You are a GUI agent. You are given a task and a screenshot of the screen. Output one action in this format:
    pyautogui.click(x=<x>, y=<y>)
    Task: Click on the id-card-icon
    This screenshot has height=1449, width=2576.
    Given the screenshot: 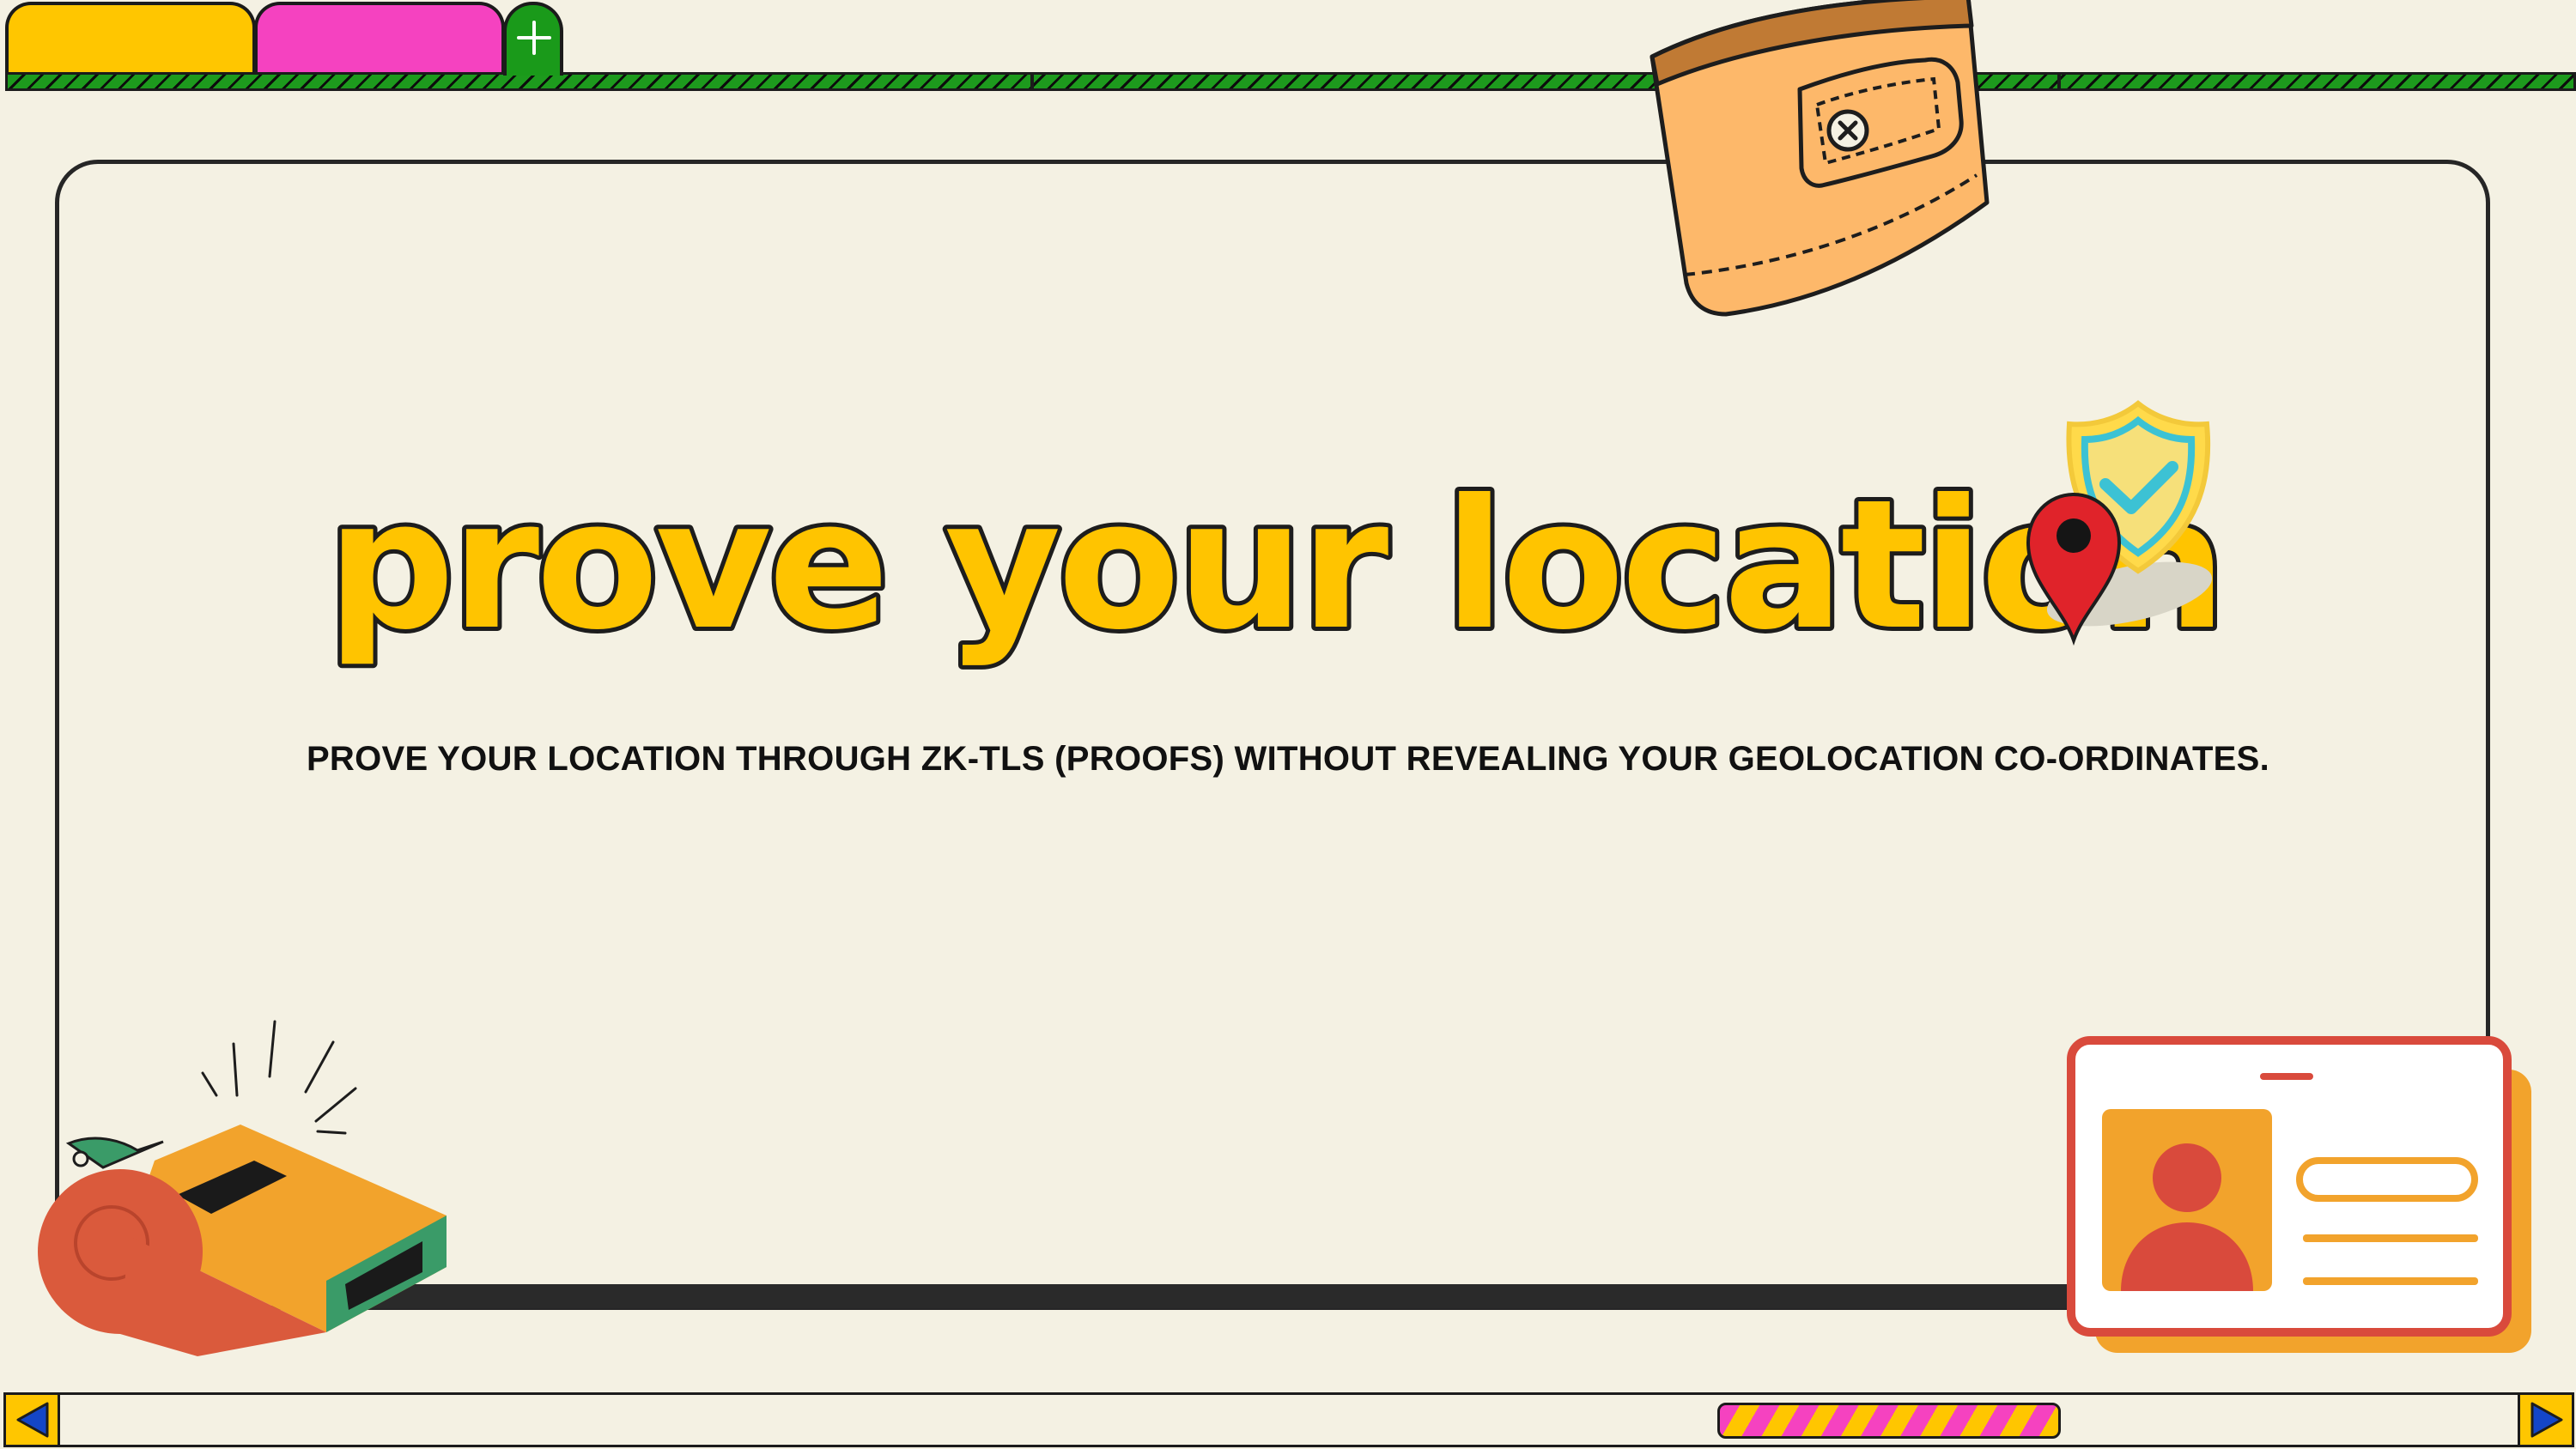 What is the action you would take?
    pyautogui.click(x=2299, y=1194)
    